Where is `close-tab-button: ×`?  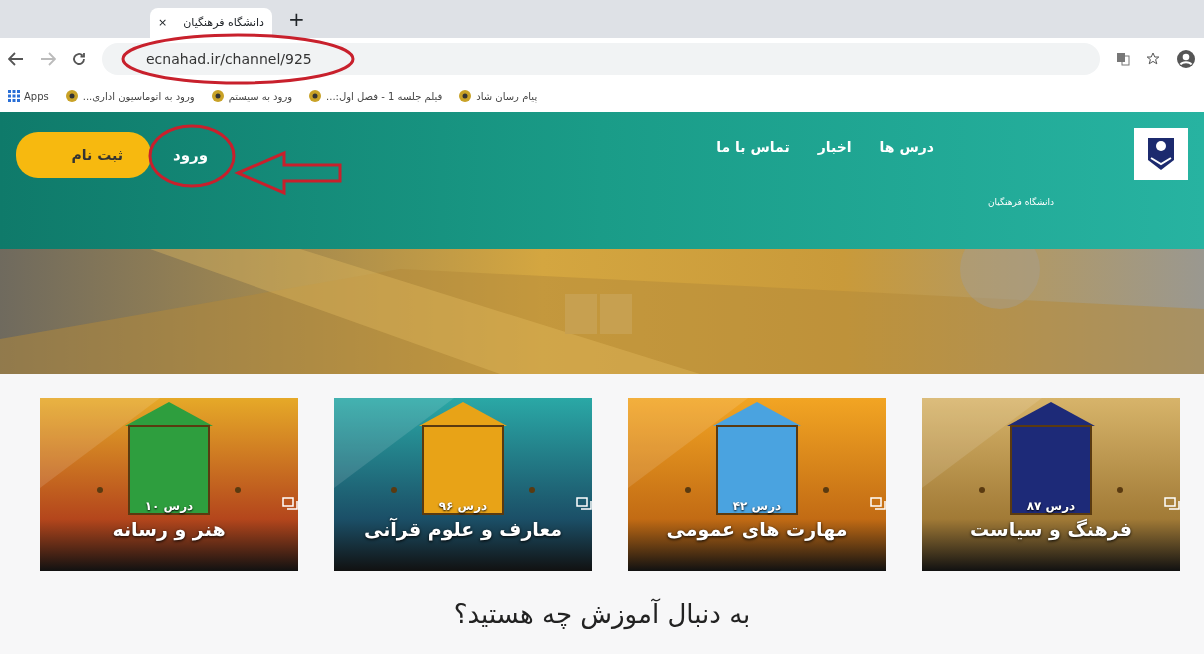 close-tab-button: × is located at coordinates (163, 23).